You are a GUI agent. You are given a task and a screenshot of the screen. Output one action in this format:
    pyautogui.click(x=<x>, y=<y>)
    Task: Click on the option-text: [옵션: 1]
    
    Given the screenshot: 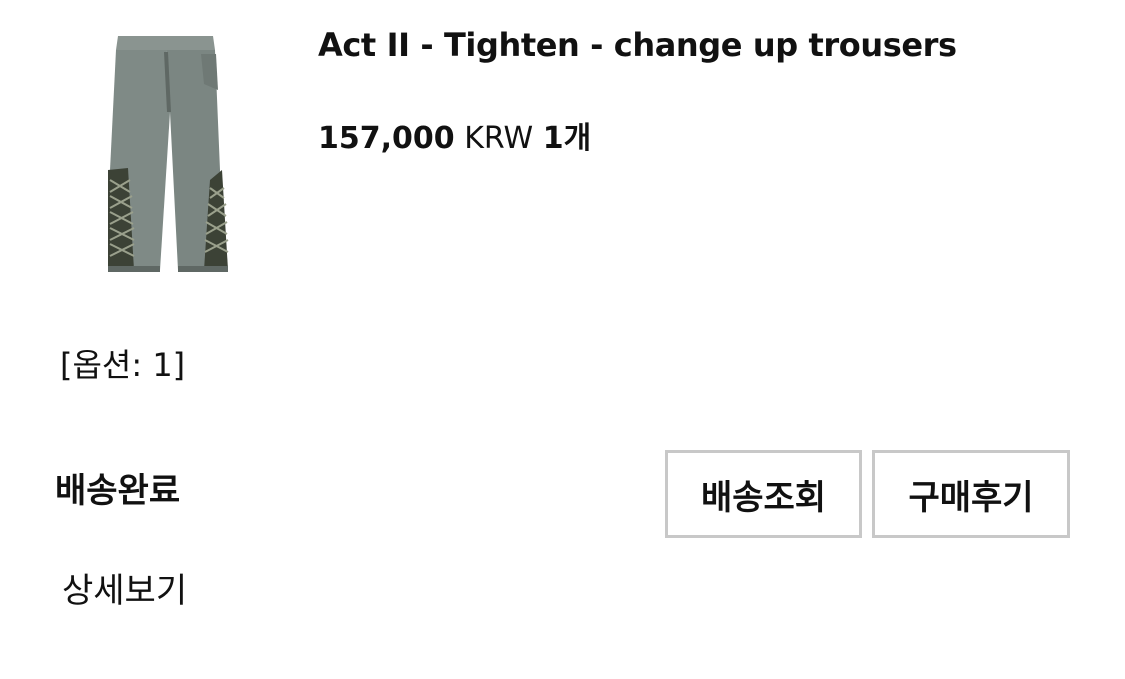 What is the action you would take?
    pyautogui.click(x=123, y=365)
    